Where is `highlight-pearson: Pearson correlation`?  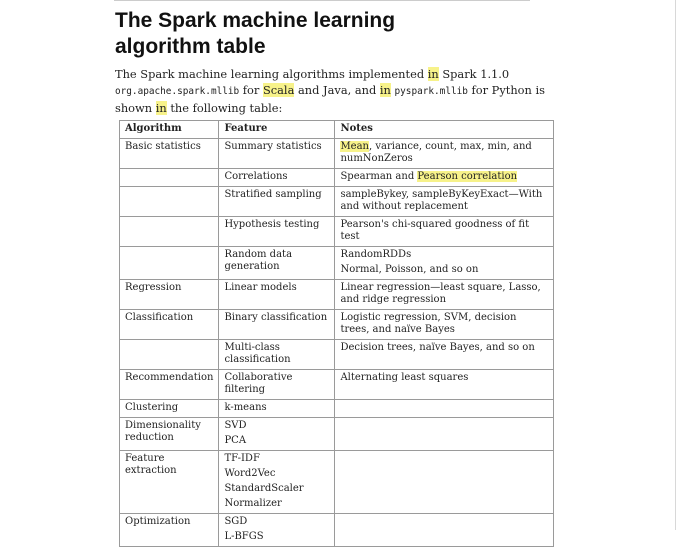 highlight-pearson: Pearson correlation is located at coordinates (467, 176).